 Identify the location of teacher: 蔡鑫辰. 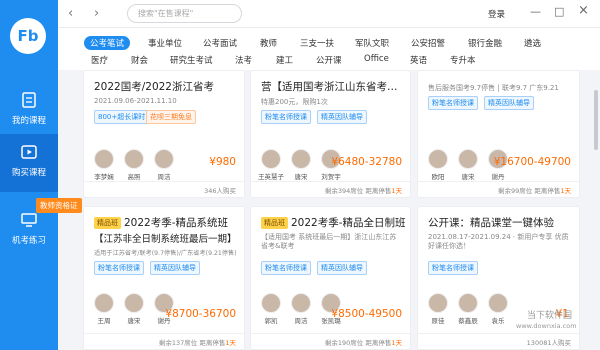
(468, 309).